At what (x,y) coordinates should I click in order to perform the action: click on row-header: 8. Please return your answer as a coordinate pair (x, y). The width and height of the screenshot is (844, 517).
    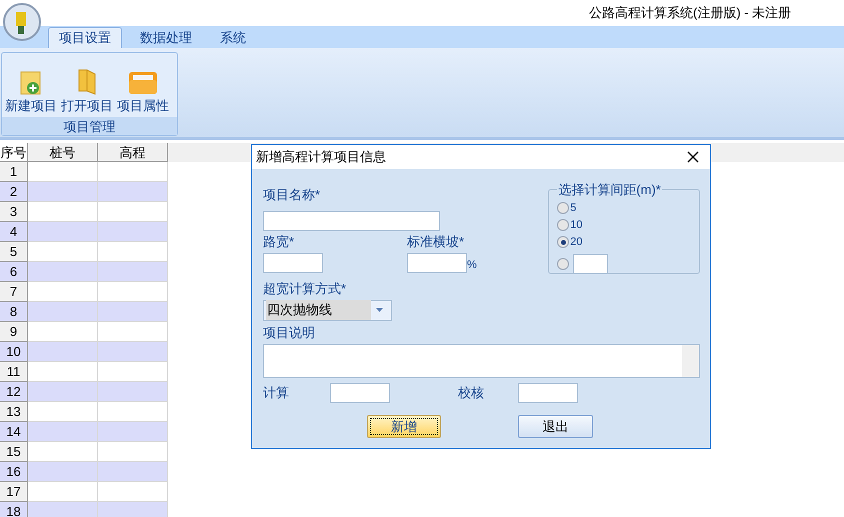
    Looking at the image, I should click on (14, 312).